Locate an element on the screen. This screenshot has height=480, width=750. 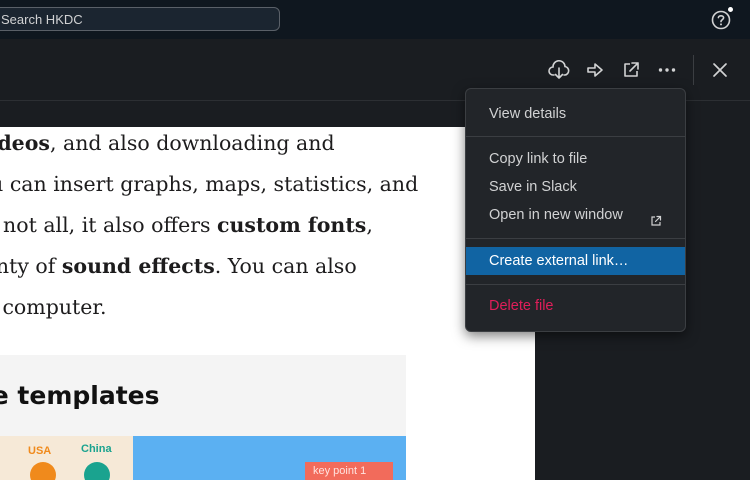
usa-figure-icon is located at coordinates (43, 471).